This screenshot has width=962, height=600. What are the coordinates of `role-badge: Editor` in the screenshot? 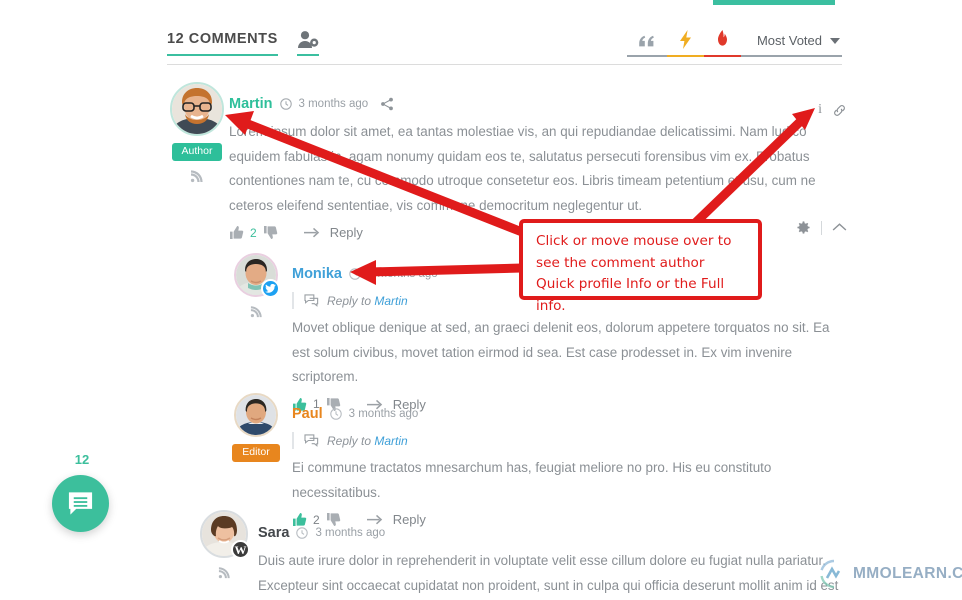 It's located at (256, 453).